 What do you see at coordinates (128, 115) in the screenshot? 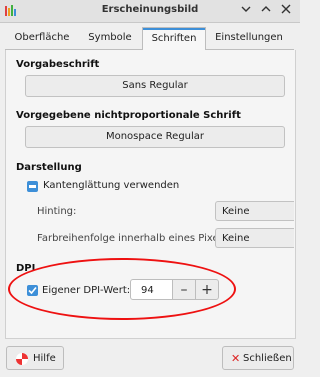
I see `mono-font-heading: Vorgegebene nichtproportionale Schrift` at bounding box center [128, 115].